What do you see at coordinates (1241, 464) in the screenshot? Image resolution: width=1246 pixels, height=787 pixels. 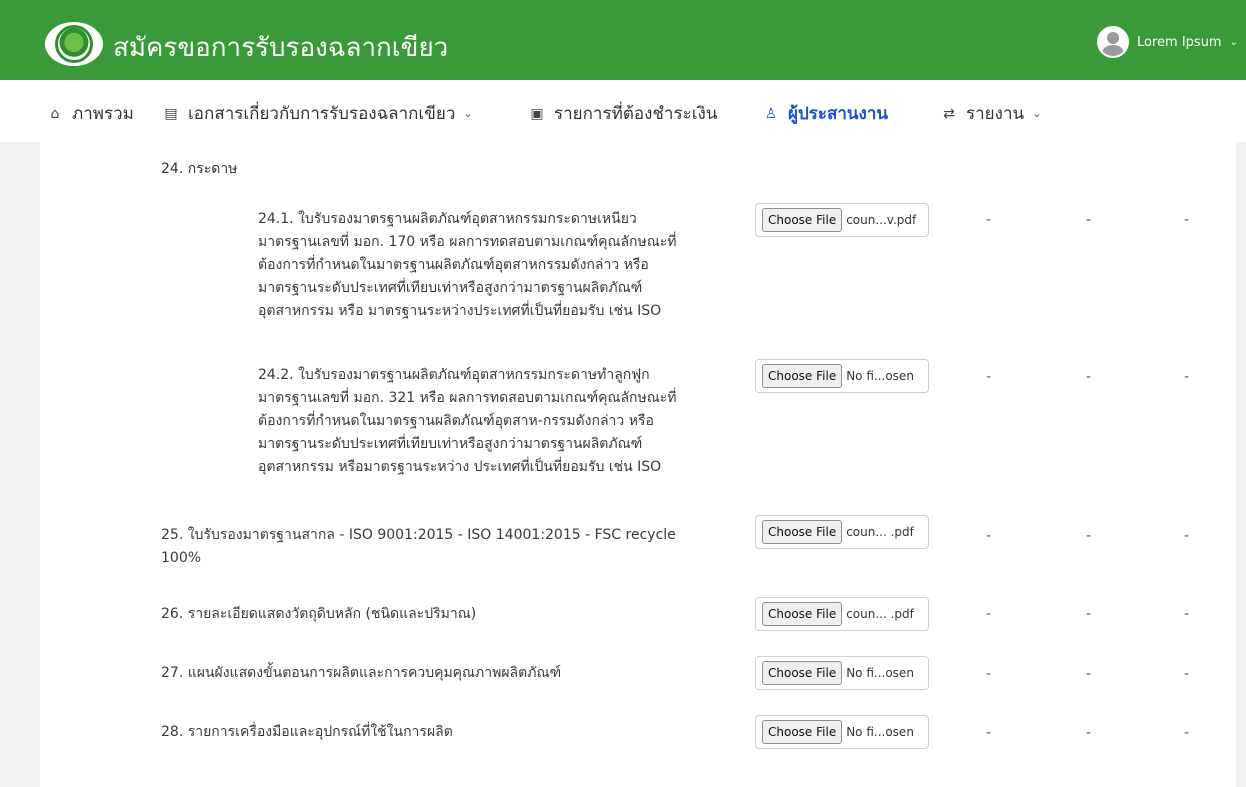 I see `right-gutter` at bounding box center [1241, 464].